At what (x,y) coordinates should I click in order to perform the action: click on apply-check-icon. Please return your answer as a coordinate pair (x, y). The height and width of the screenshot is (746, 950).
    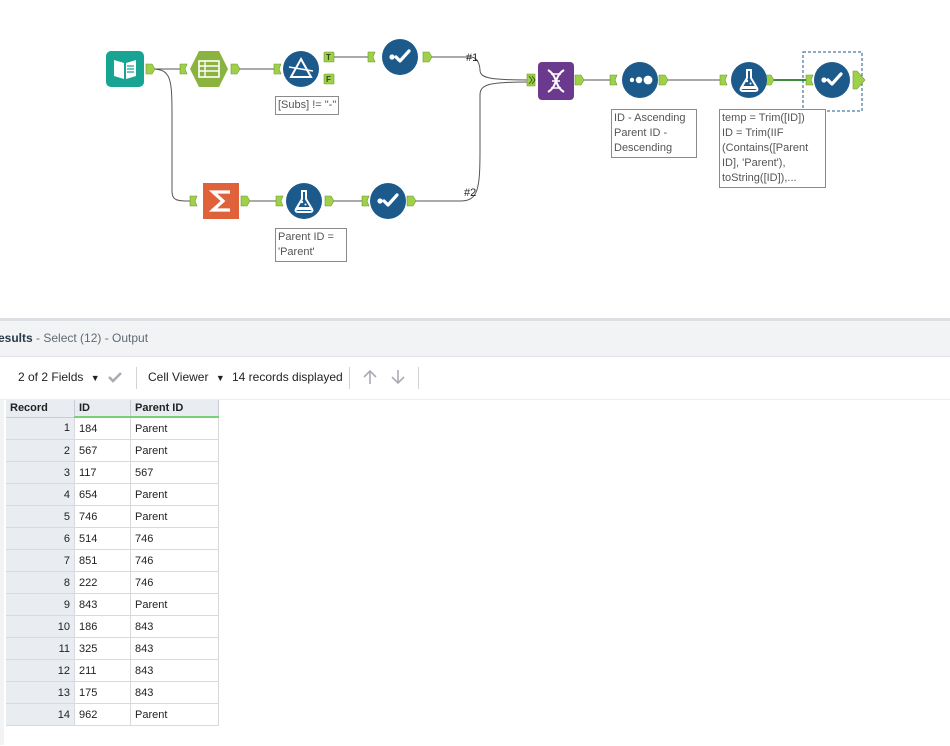
    Looking at the image, I should click on (115, 378).